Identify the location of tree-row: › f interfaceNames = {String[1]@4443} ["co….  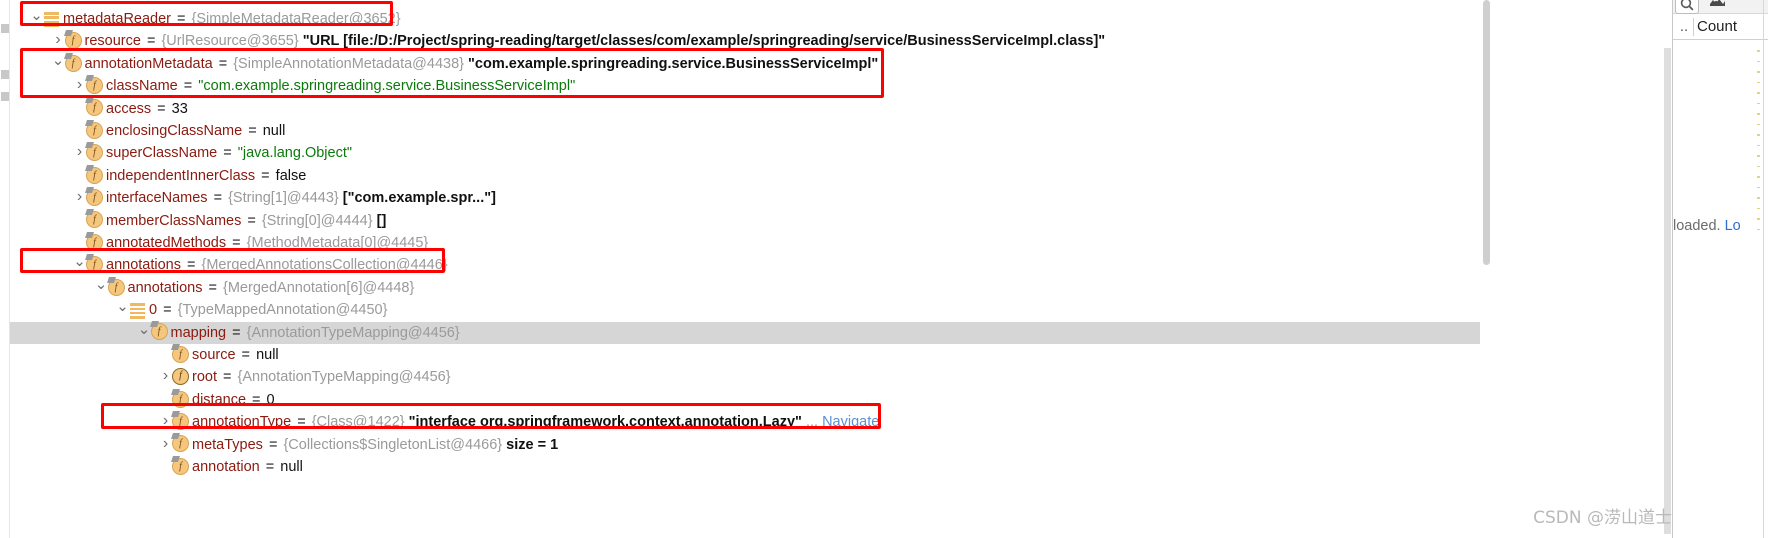
(745, 197).